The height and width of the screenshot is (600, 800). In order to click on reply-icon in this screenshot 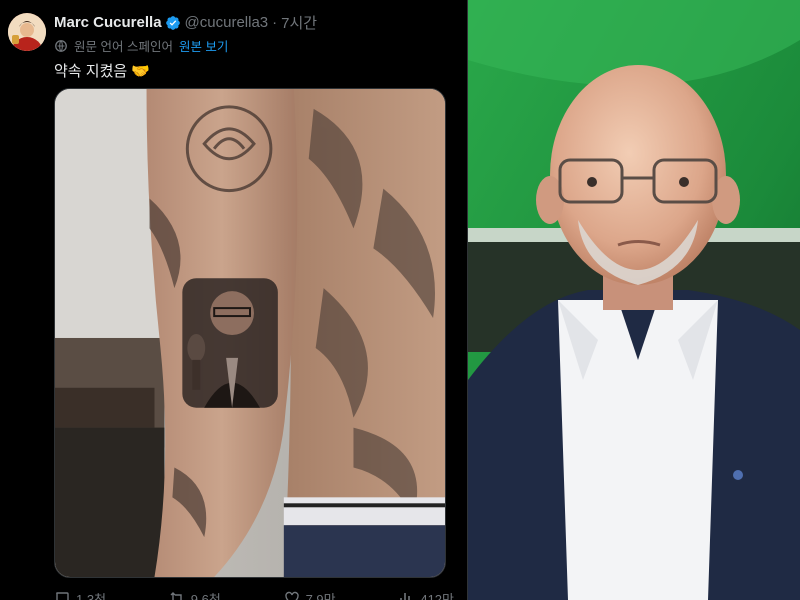, I will do `click(62, 595)`.